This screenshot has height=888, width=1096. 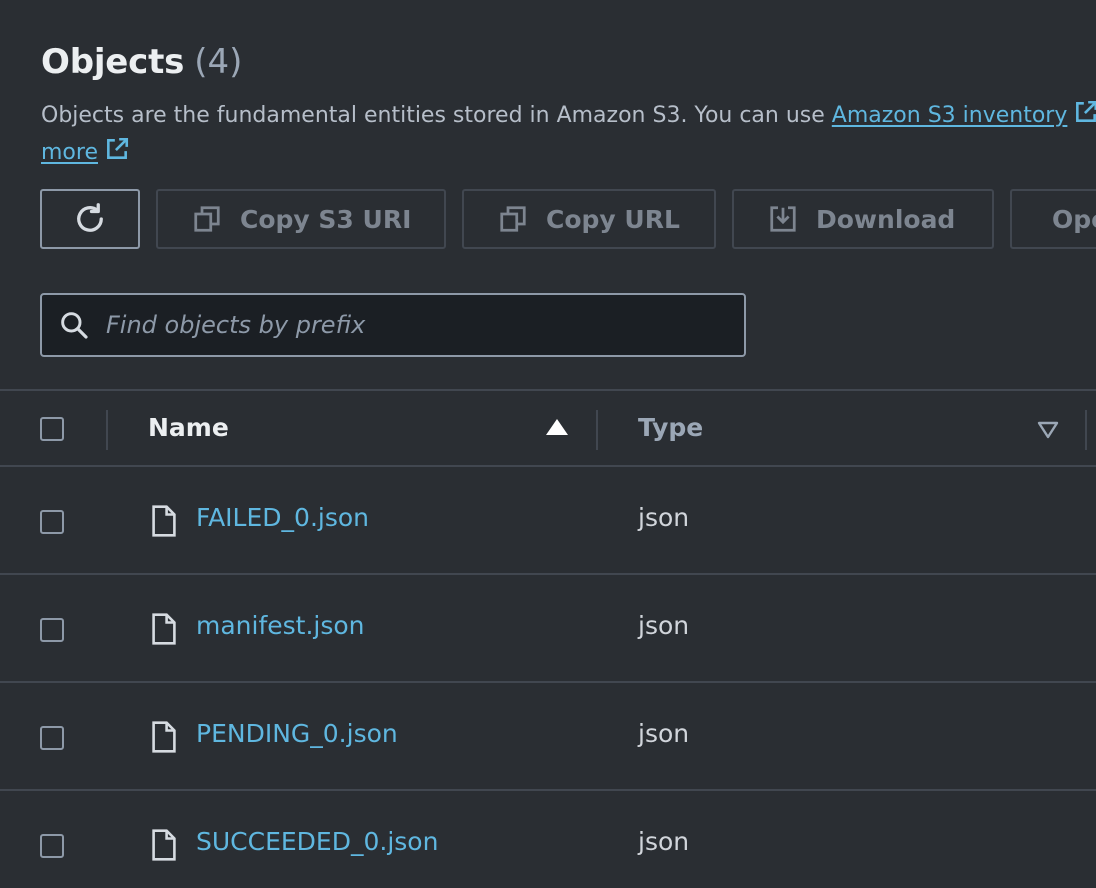 I want to click on download-icon, so click(x=783, y=219).